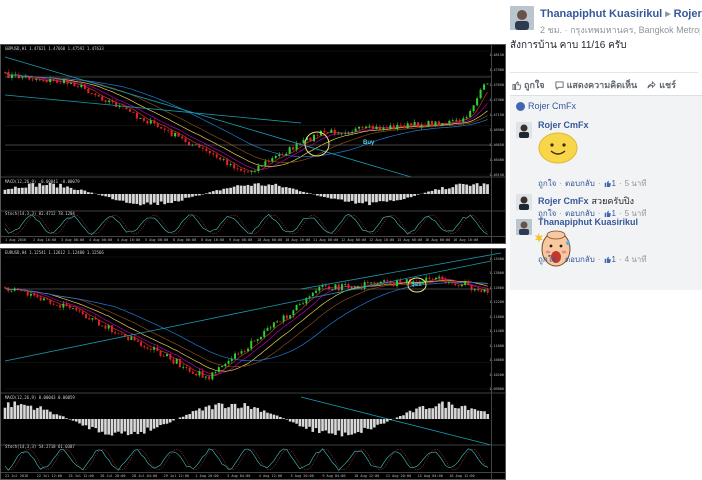 This screenshot has height=480, width=702. I want to click on comment-button: แสดงความคิดเห็น, so click(596, 85).